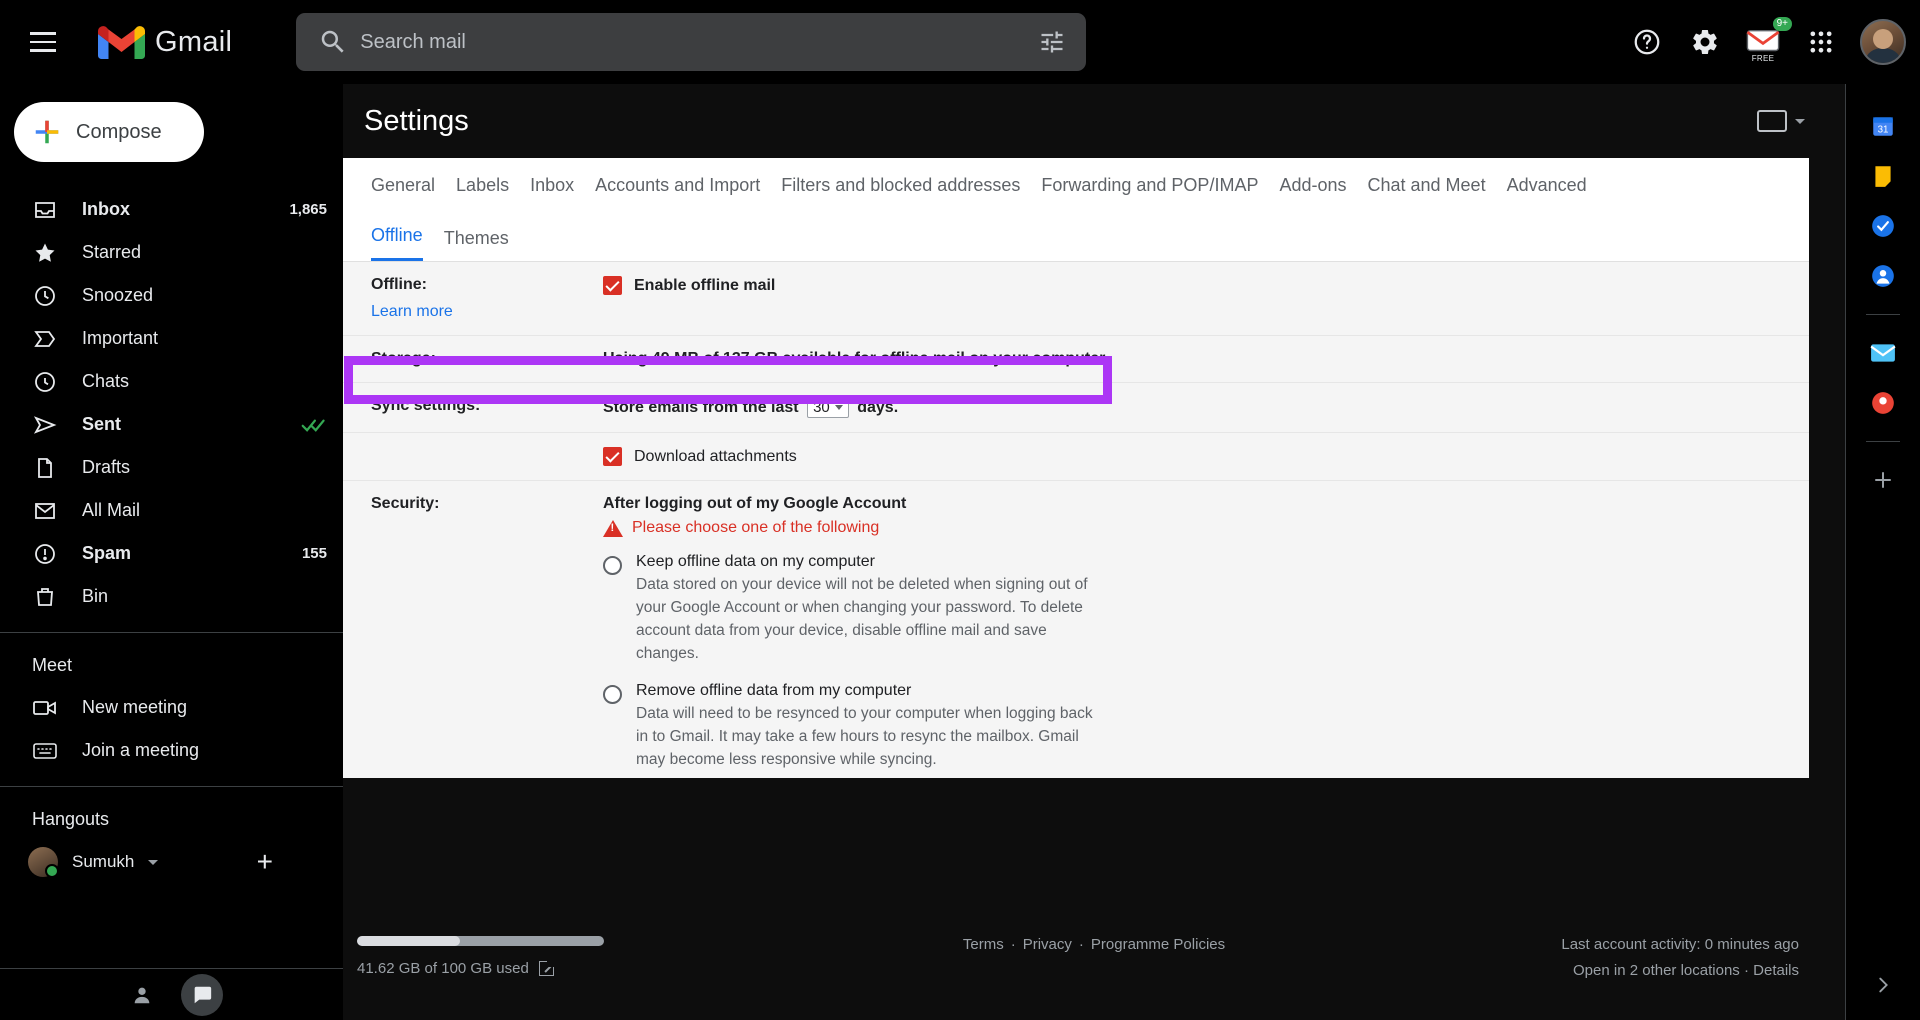 This screenshot has height=1020, width=1920. Describe the element at coordinates (900, 185) in the screenshot. I see `tab-filters-blocked: Filters and blocked addresses` at that location.